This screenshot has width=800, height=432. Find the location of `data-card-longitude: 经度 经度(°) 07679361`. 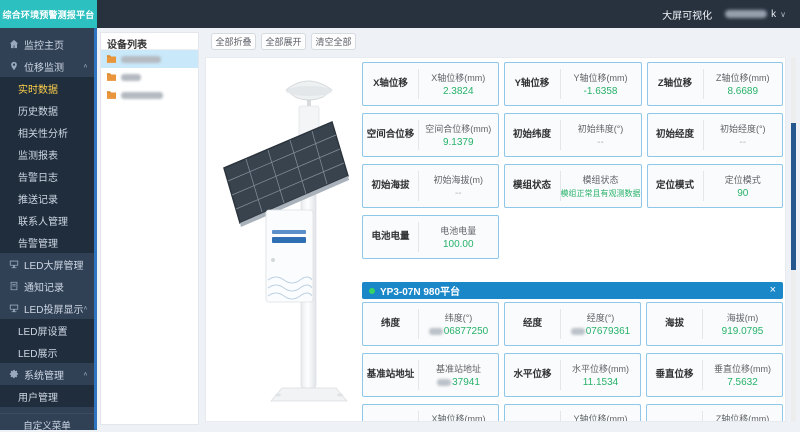

data-card-longitude: 经度 经度(°) 07679361 is located at coordinates (572, 324).